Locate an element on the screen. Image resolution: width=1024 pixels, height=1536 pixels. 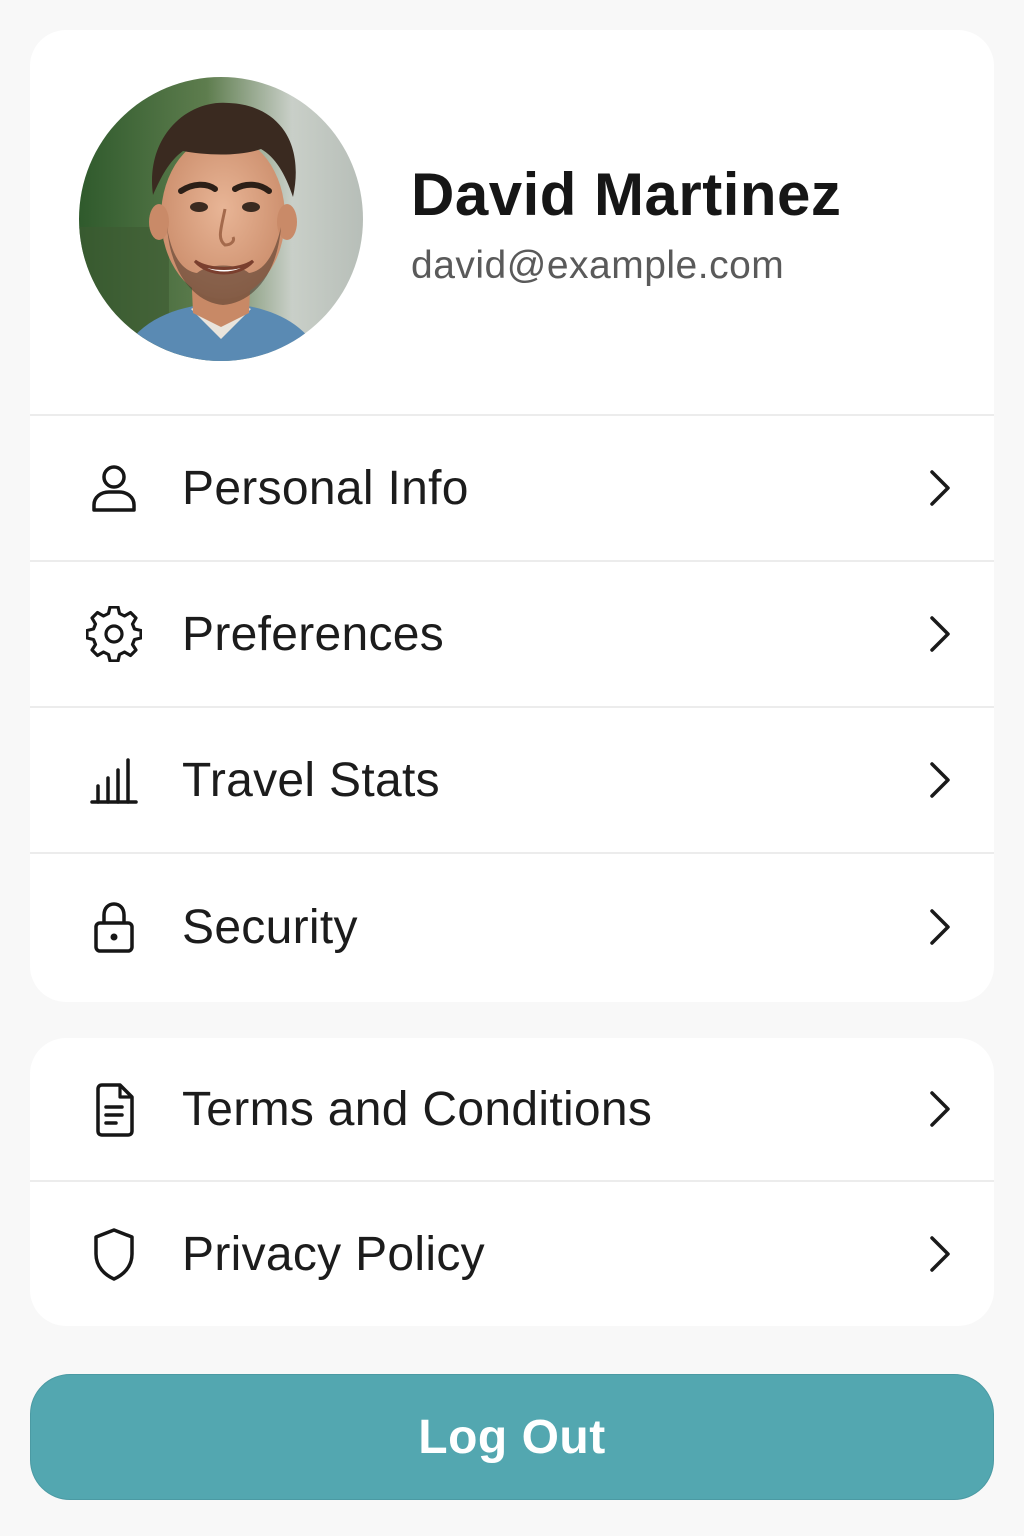
menu-item-label: Terms and Conditions is located at coordinates (417, 1109).